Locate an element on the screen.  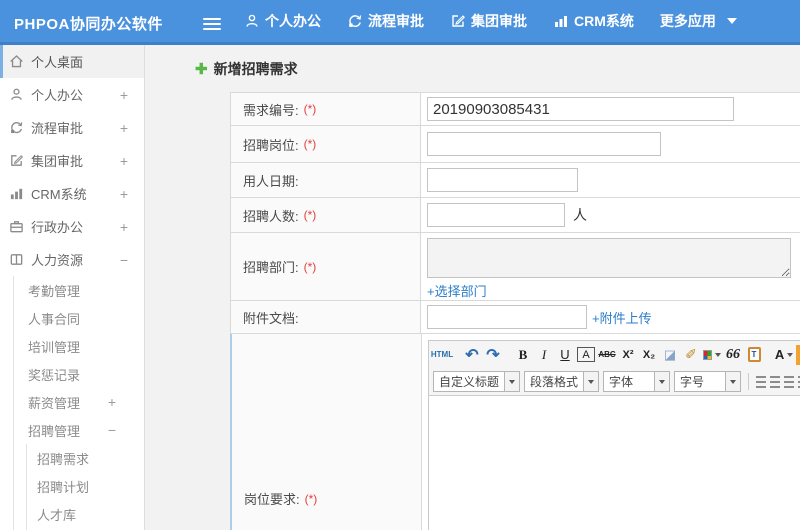
home-icon is located at coordinates (18, 61).